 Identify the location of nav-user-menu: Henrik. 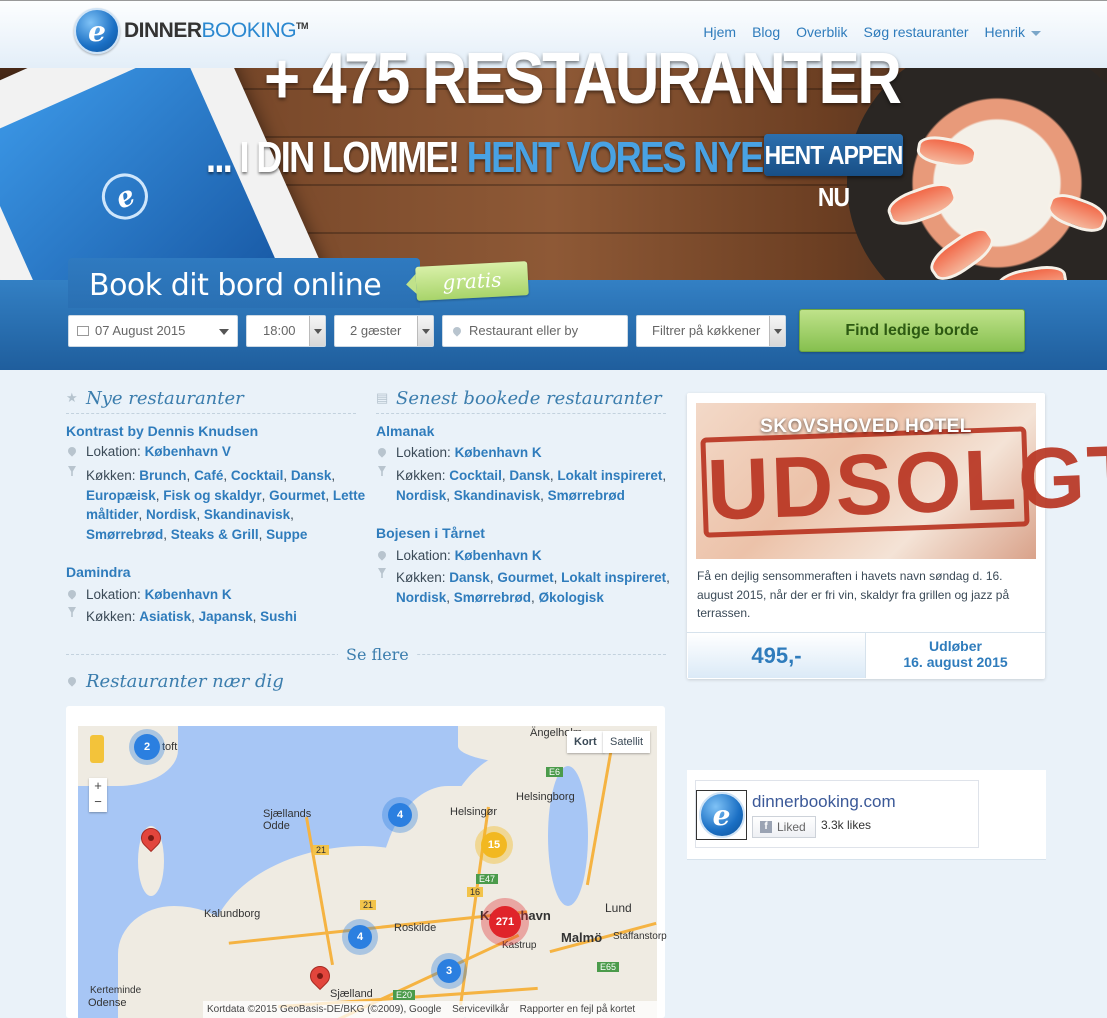
(1013, 32).